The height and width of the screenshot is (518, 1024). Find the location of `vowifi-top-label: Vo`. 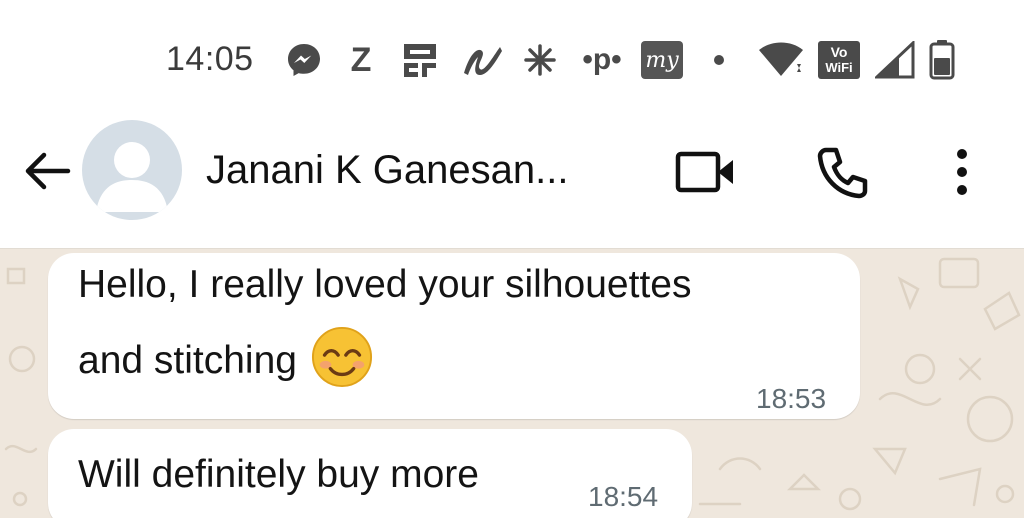

vowifi-top-label: Vo is located at coordinates (839, 52).